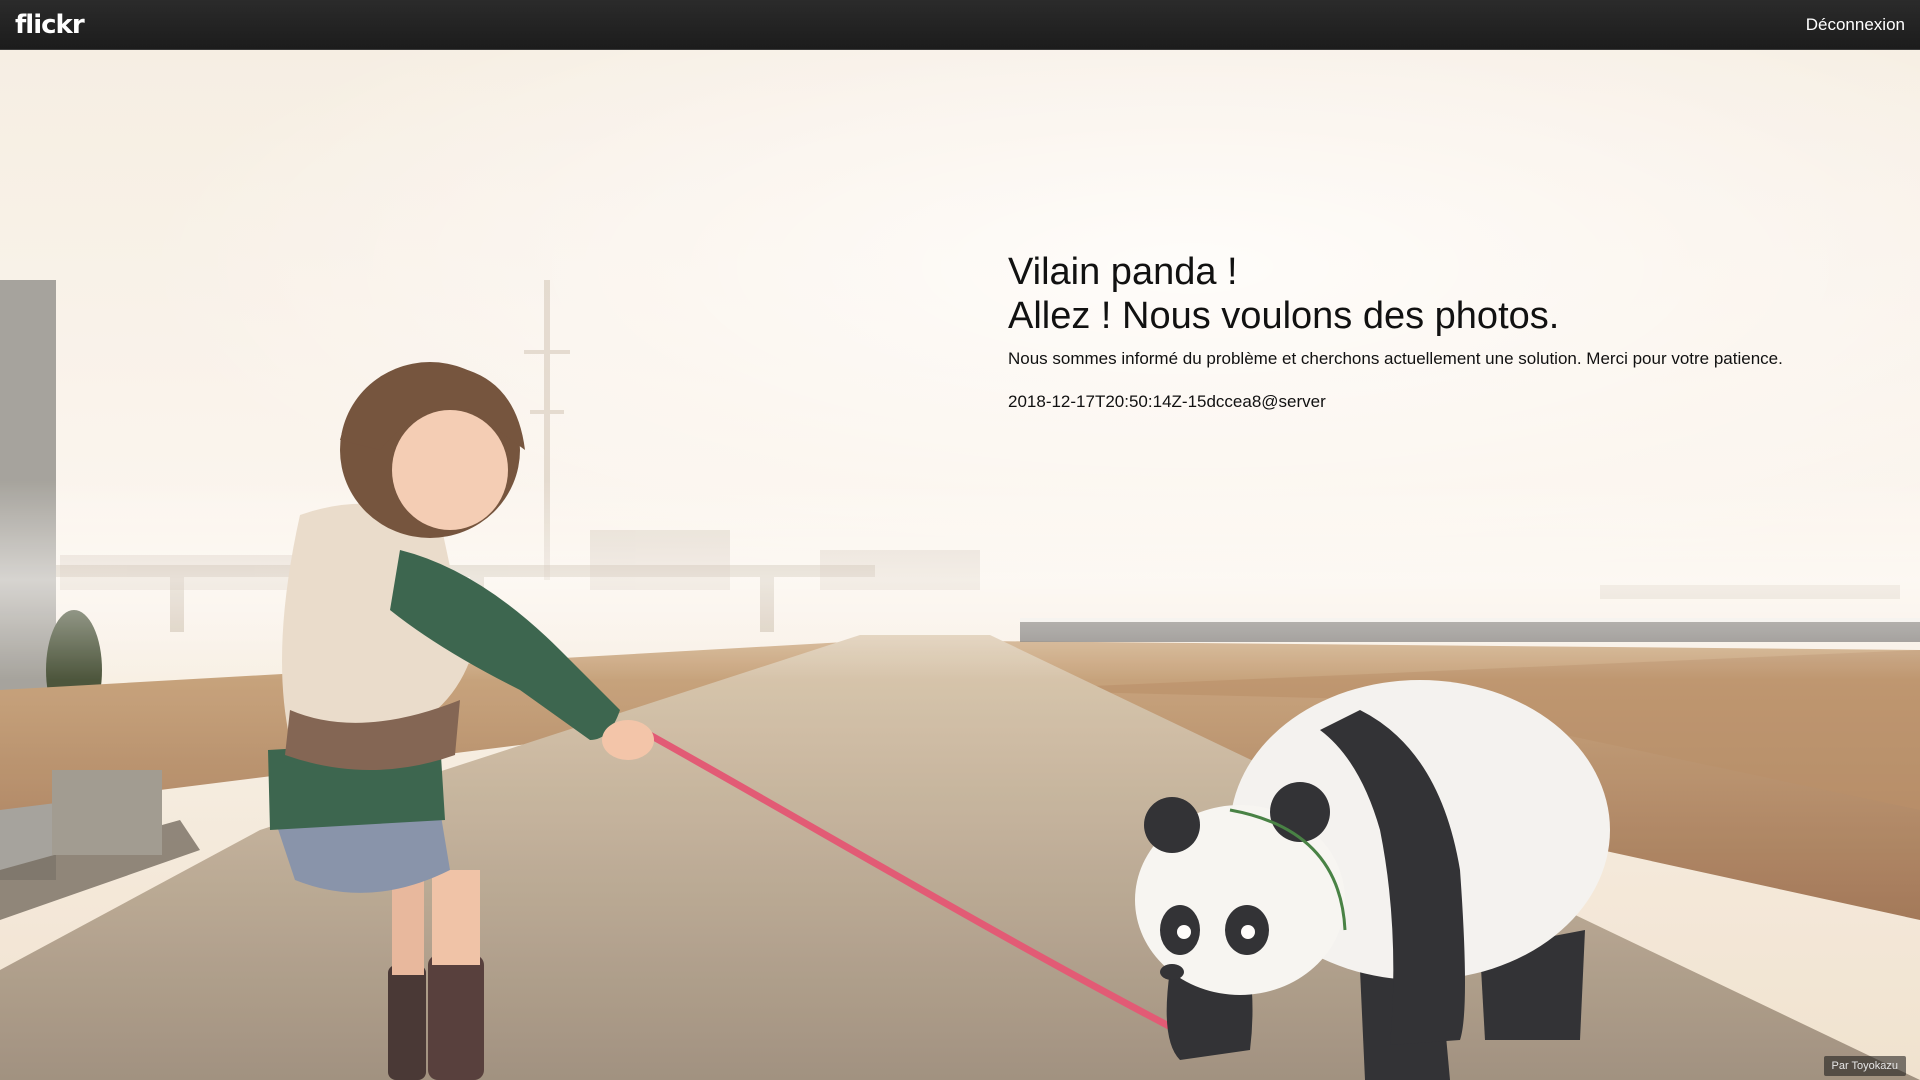 The width and height of the screenshot is (1920, 1080). Describe the element at coordinates (1284, 316) in the screenshot. I see `error-title-line-2: Allez ! Nous voulons des photos.` at that location.